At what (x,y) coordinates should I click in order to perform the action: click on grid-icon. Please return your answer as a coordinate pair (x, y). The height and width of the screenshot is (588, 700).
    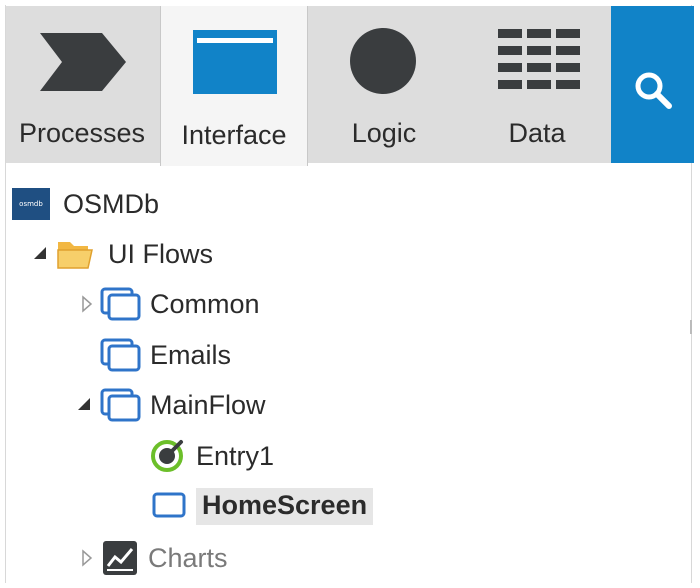
    Looking at the image, I should click on (539, 59).